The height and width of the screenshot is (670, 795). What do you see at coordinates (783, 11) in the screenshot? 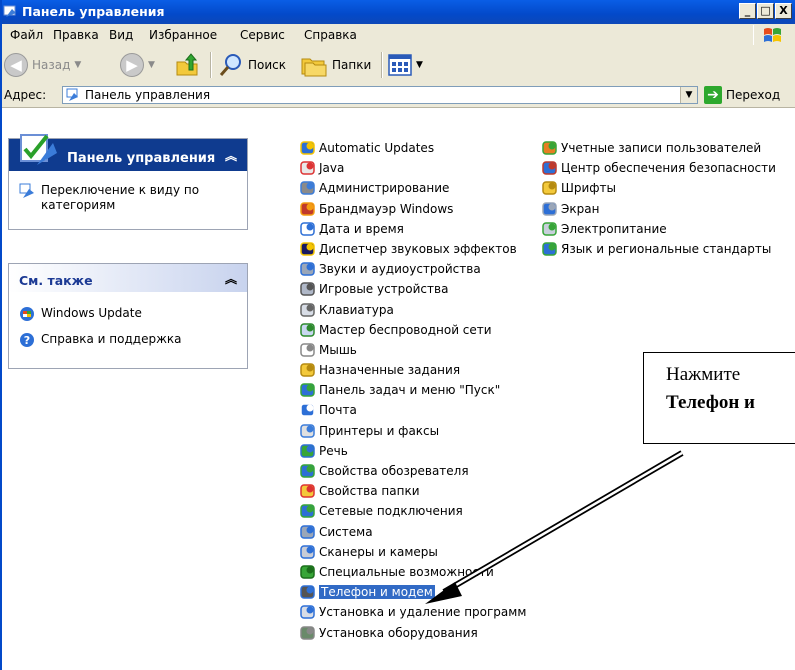
I see `close-button: X` at bounding box center [783, 11].